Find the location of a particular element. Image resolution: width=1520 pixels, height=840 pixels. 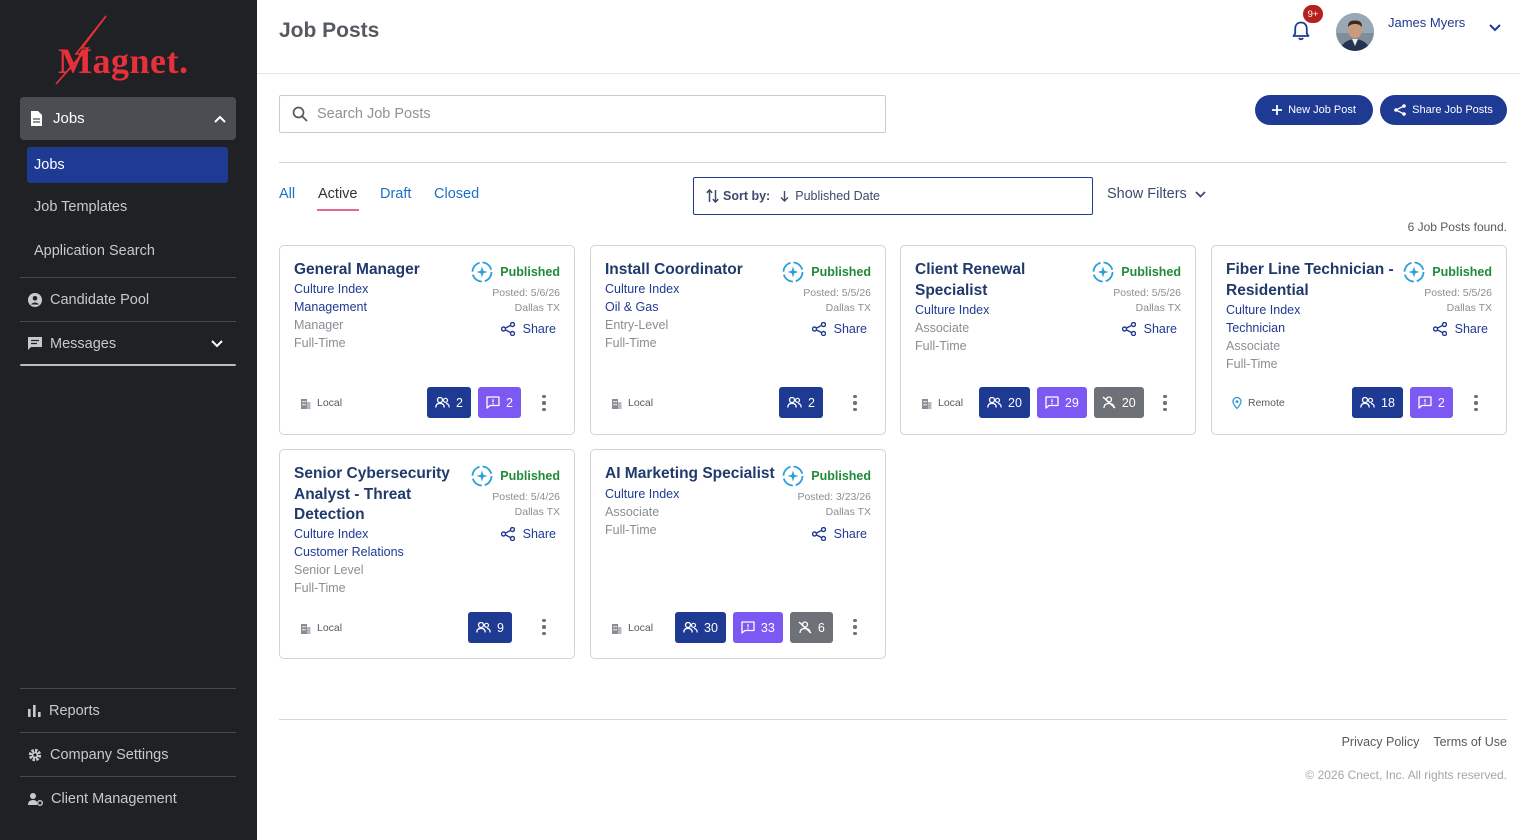

sidebar-item-reports: Reports is located at coordinates (128, 710).